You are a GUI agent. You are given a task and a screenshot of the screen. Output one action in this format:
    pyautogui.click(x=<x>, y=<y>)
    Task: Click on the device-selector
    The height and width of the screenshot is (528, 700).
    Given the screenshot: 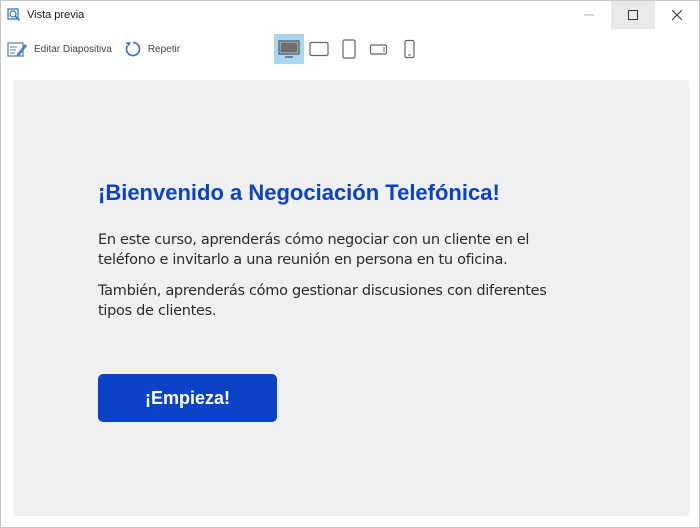 What is the action you would take?
    pyautogui.click(x=349, y=49)
    